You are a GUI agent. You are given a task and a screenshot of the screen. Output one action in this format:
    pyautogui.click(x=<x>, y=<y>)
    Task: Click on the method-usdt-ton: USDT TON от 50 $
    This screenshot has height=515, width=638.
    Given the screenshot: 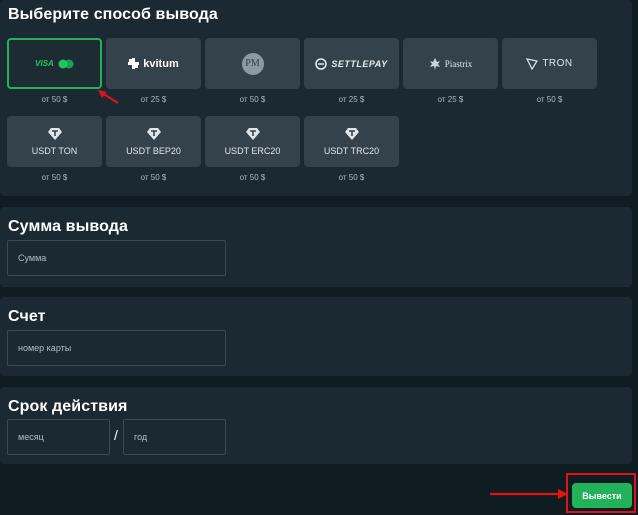 What is the action you would take?
    pyautogui.click(x=54, y=149)
    